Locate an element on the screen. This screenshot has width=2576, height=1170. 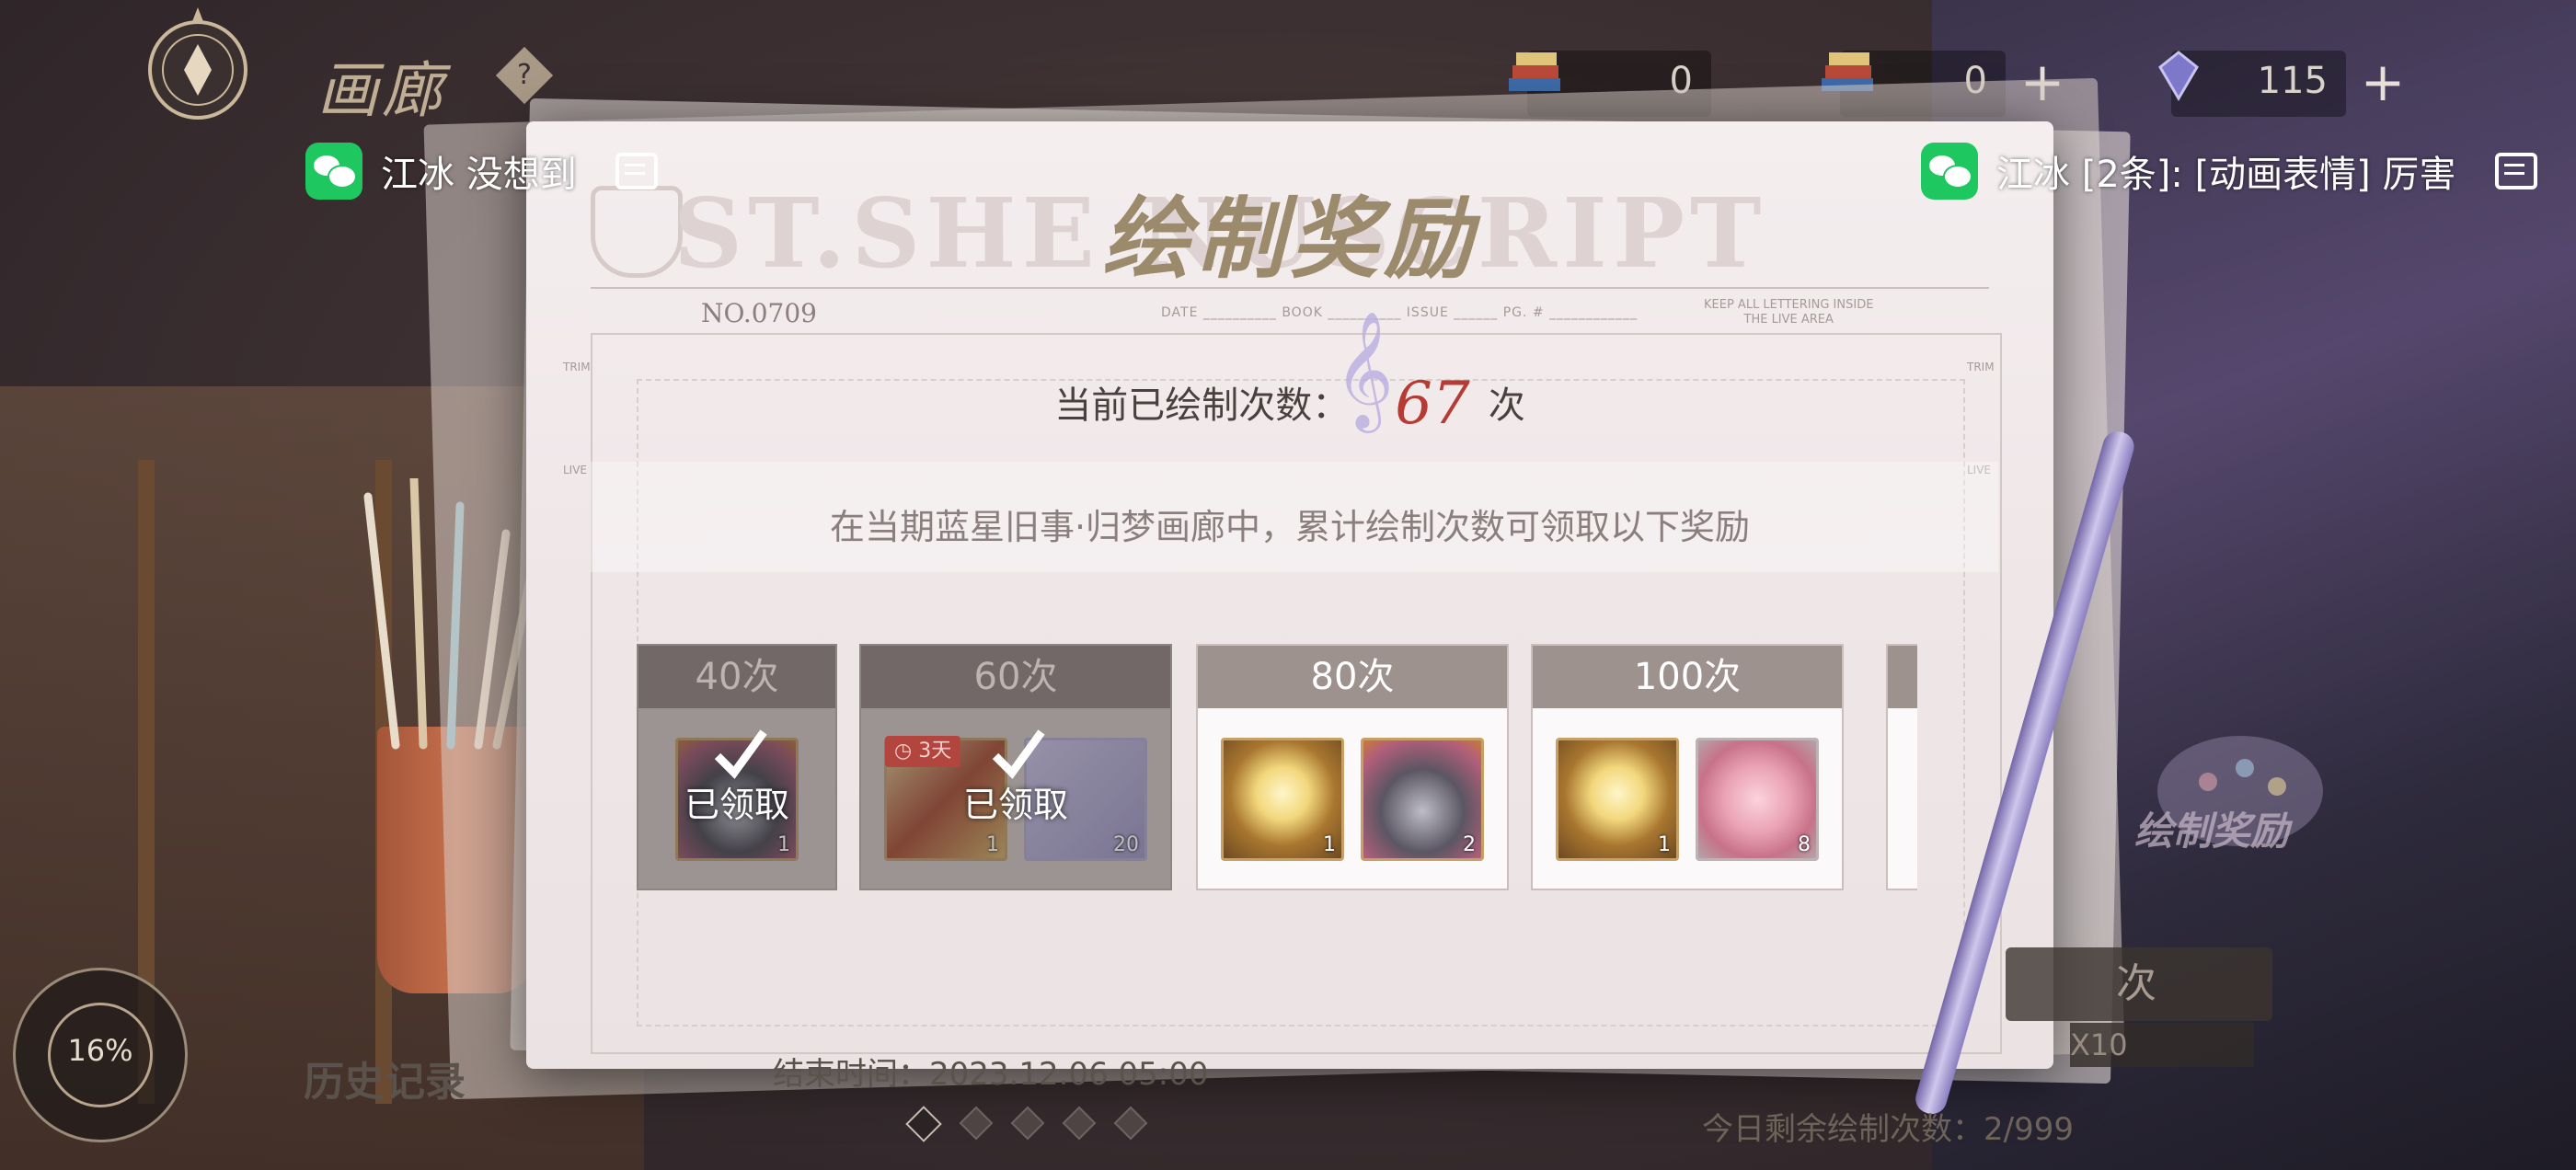
page-dot-active is located at coordinates (923, 1124).